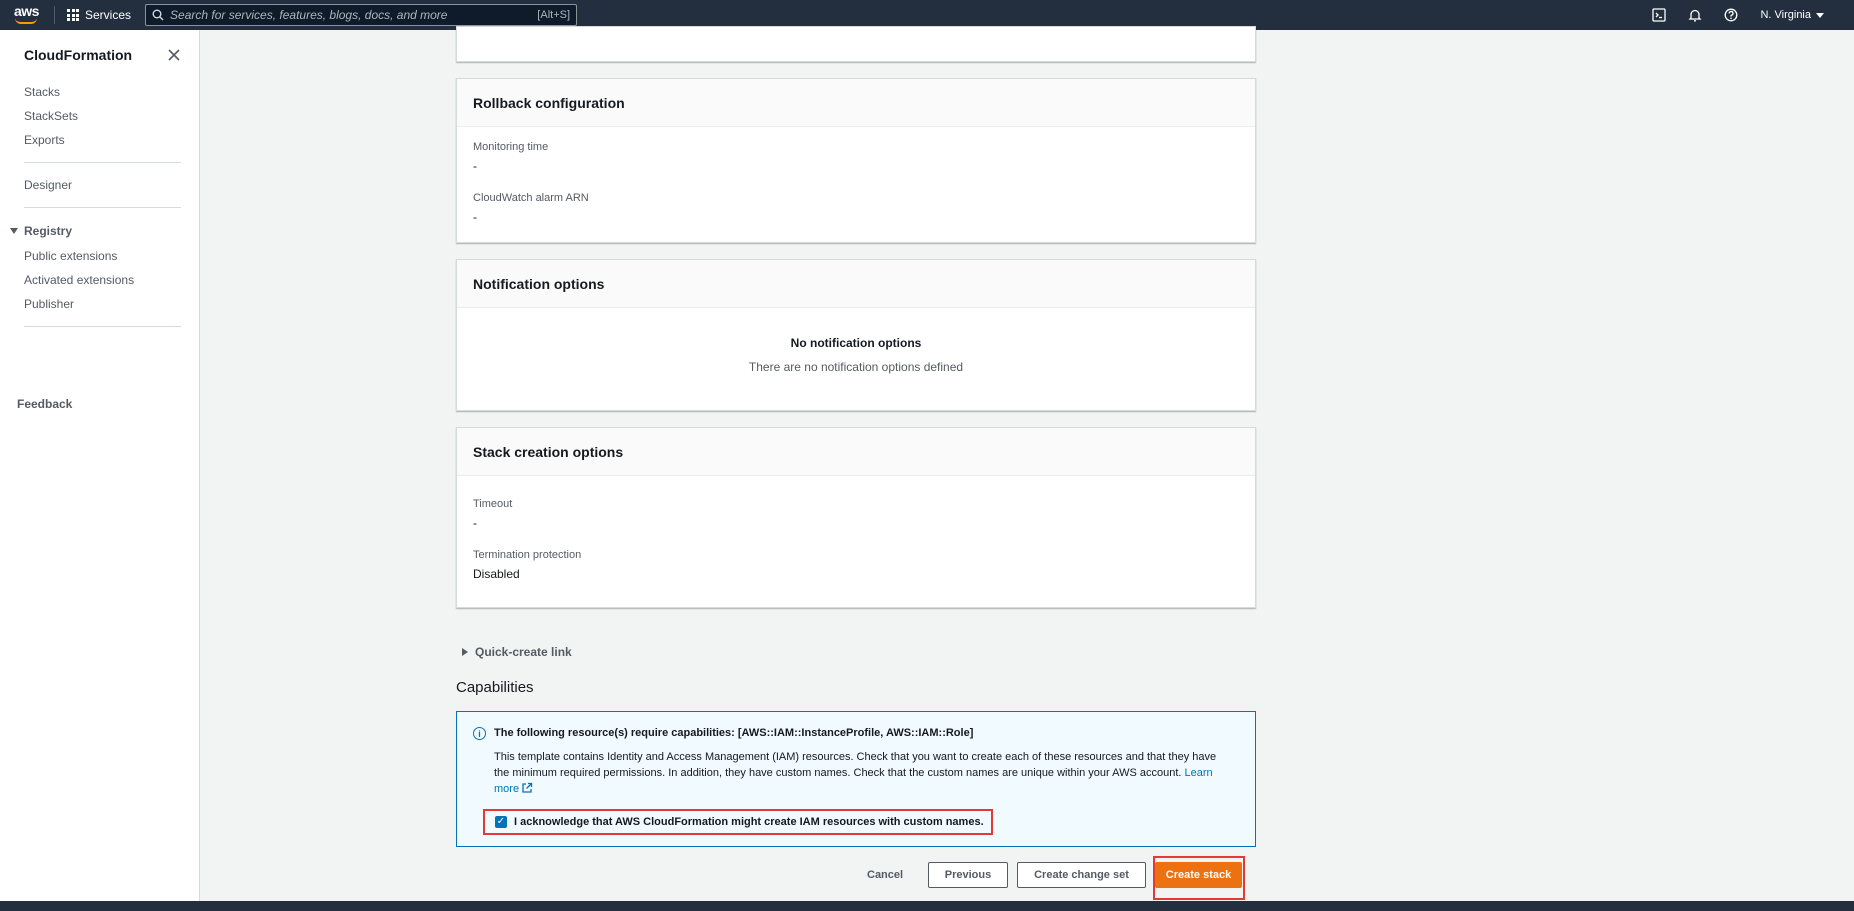  I want to click on sidebar-item-exports: Exports, so click(99, 140).